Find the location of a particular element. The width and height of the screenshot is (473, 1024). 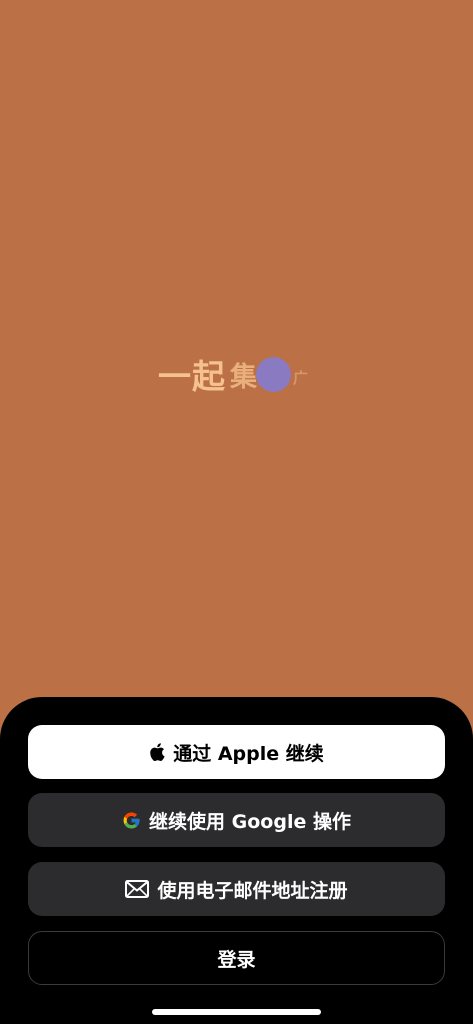

headline-text-fading: 广 is located at coordinates (301, 377).